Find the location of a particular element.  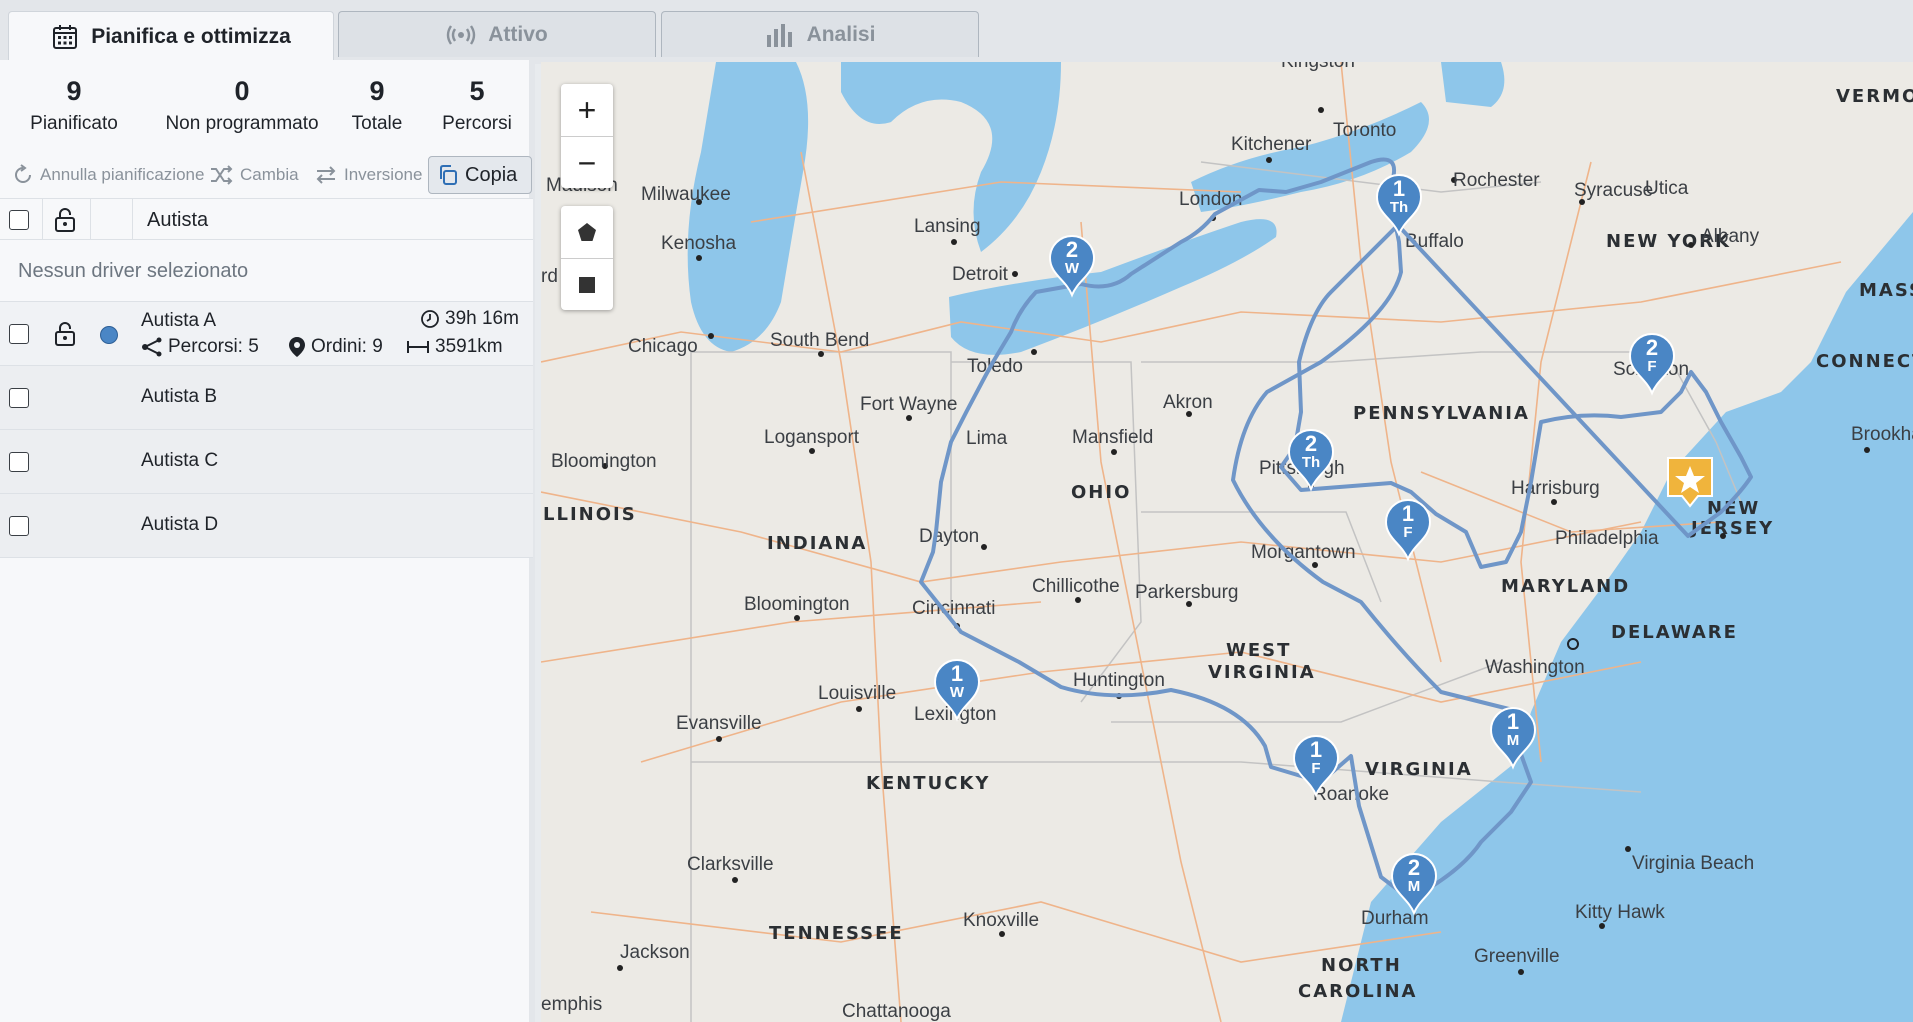

stat-value: 0 is located at coordinates (242, 91).